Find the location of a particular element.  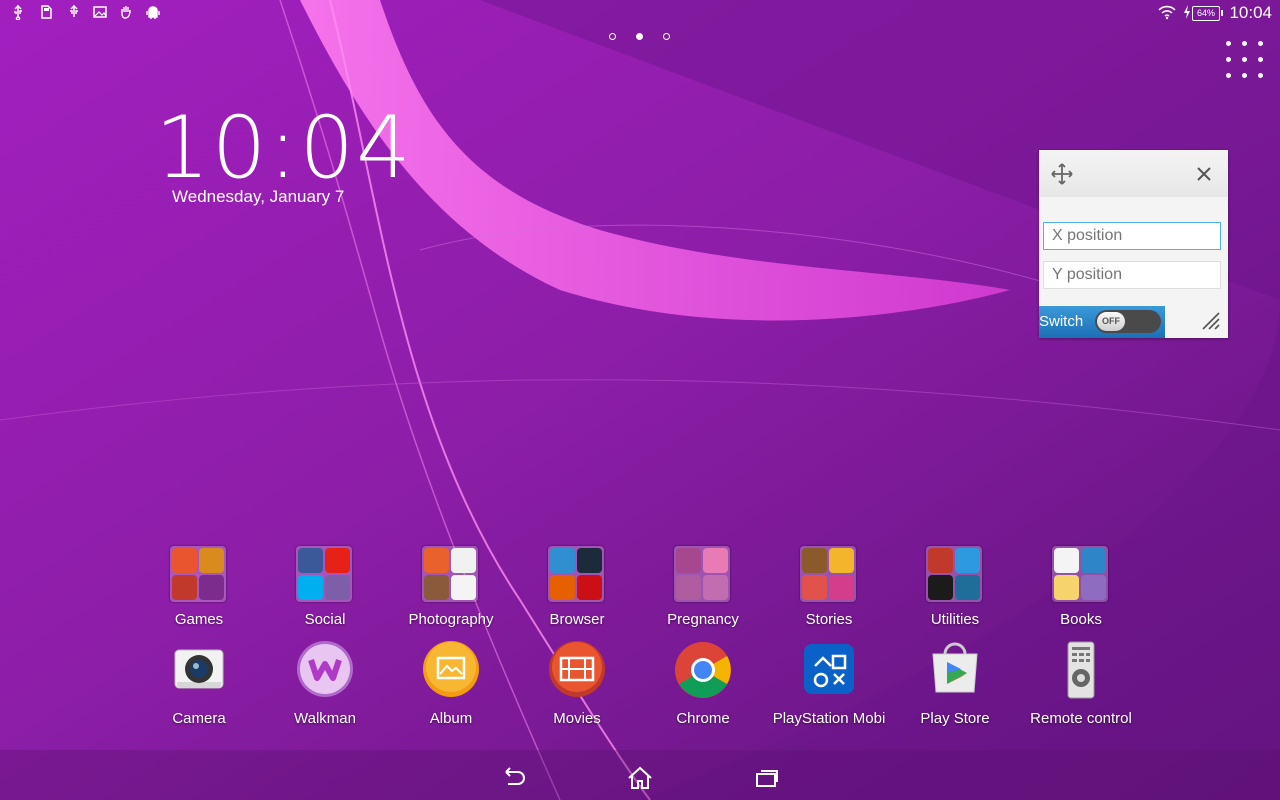

app-album: Album is located at coordinates (451, 685).